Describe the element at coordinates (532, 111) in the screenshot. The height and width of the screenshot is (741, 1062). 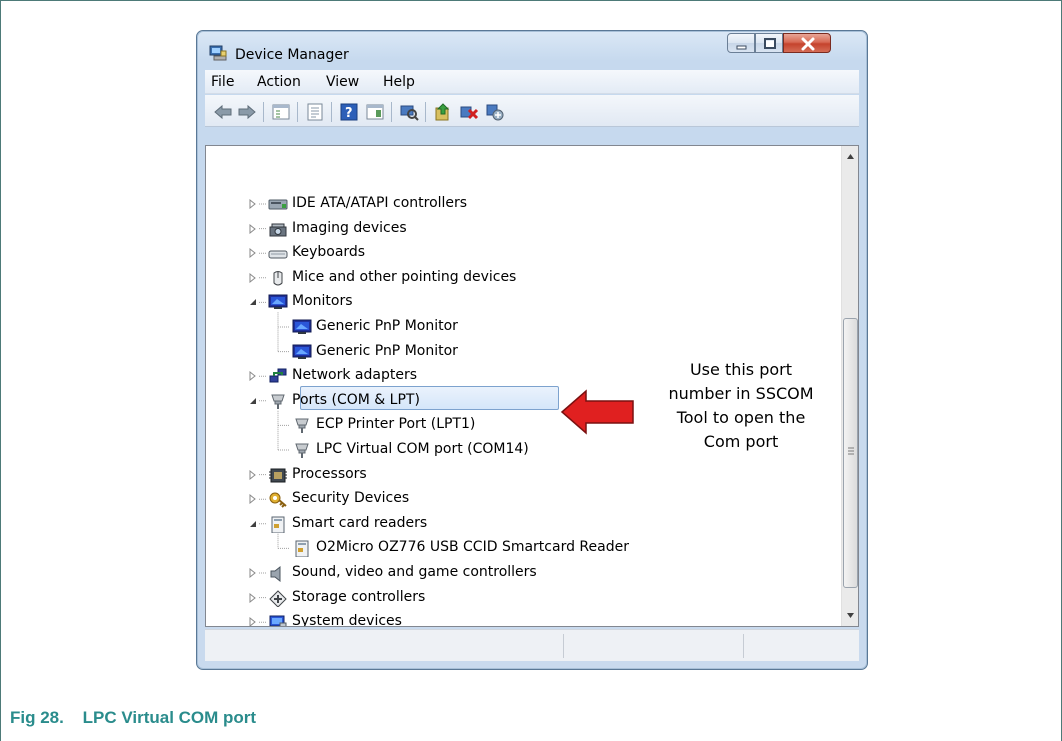
I see `toolbar: ?` at that location.